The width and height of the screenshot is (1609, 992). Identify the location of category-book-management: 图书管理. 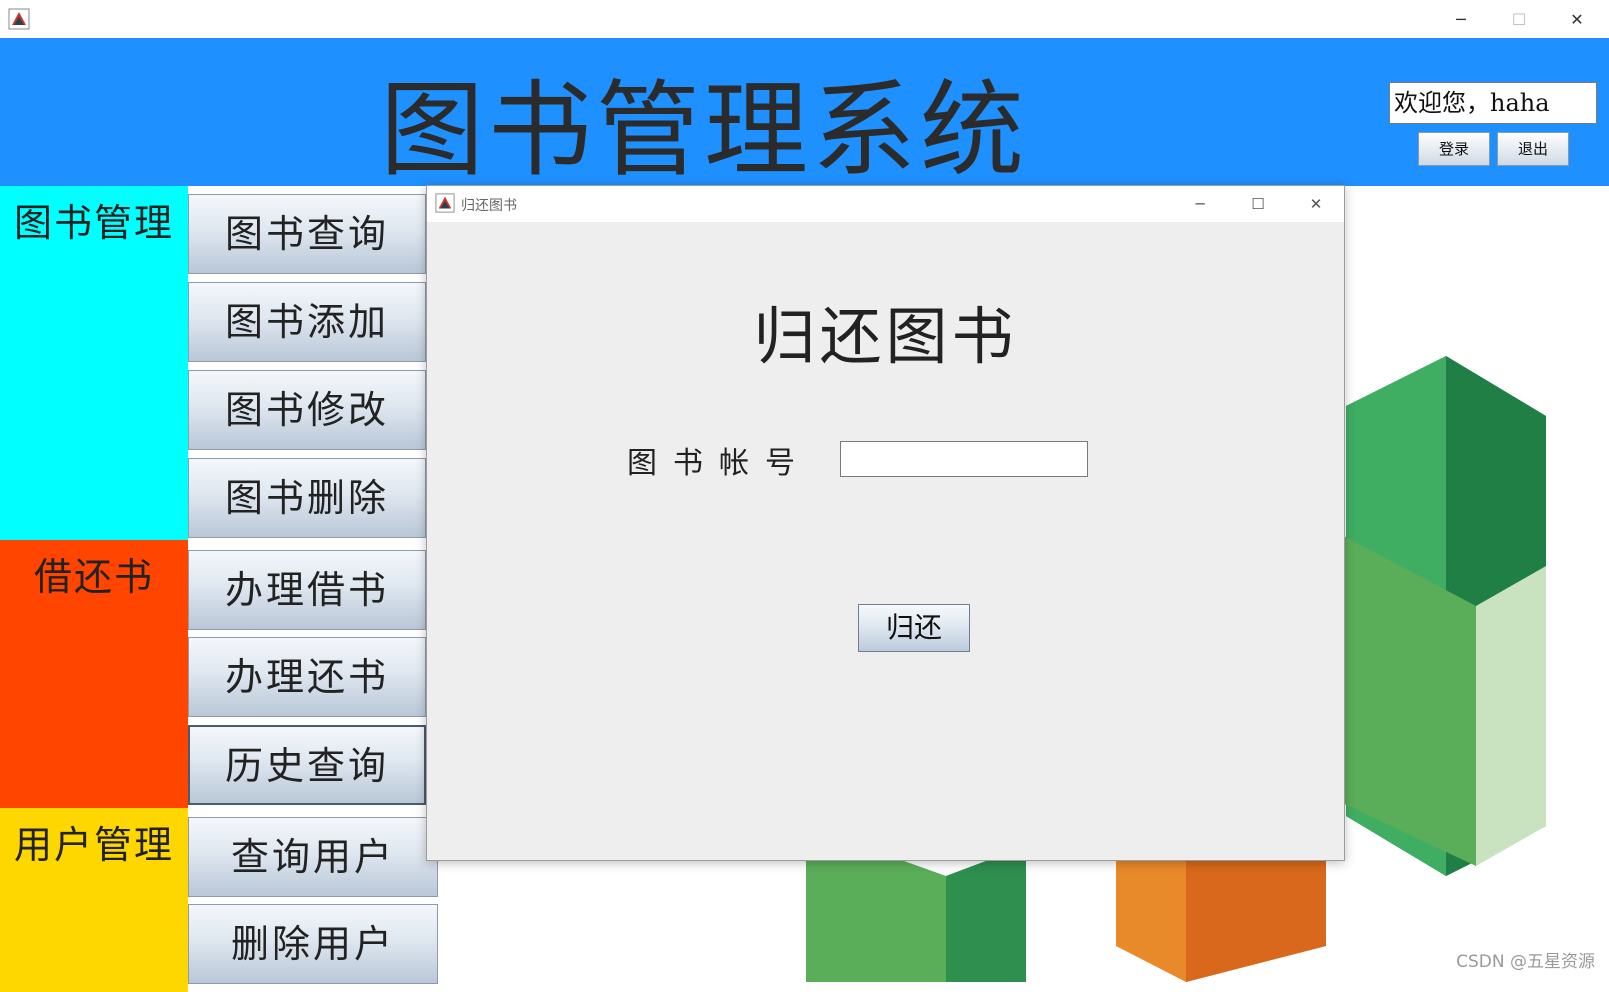
(94, 363).